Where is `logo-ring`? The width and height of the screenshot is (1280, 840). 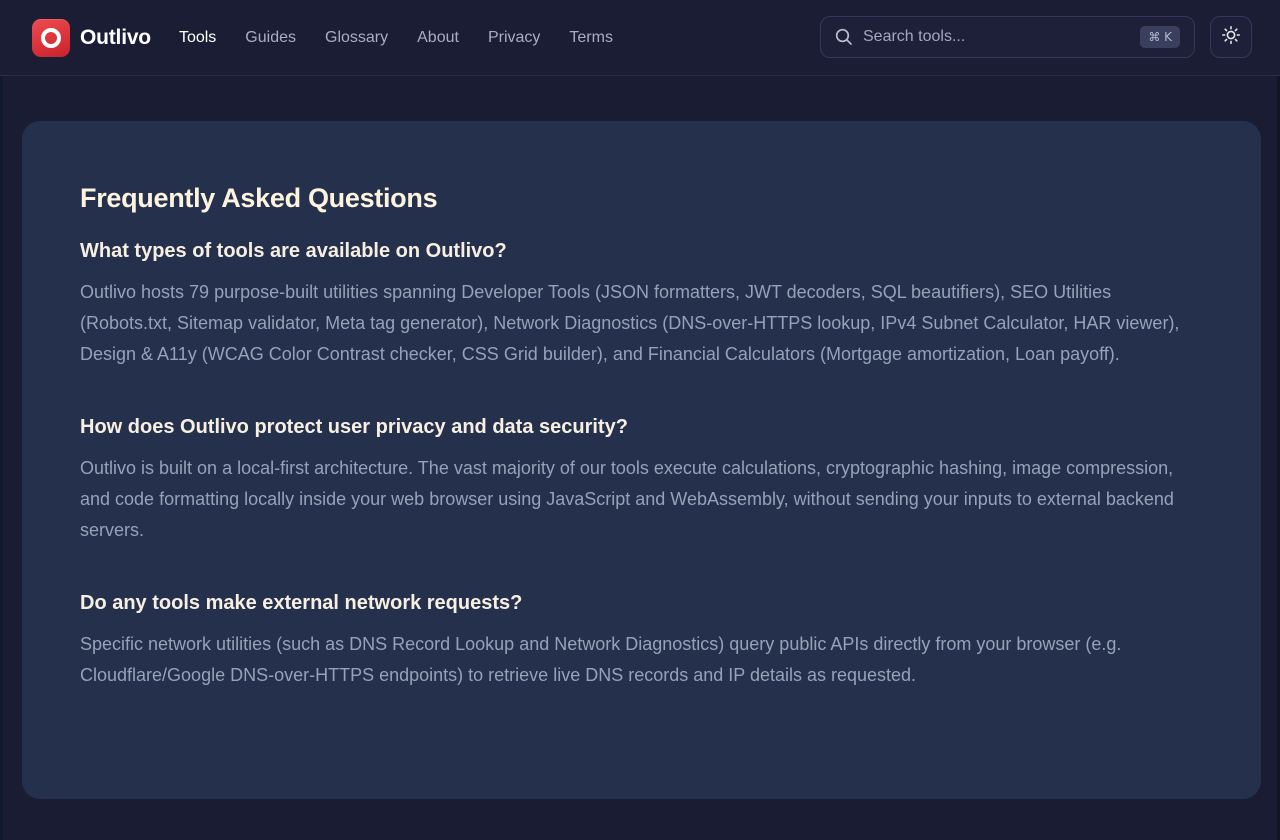 logo-ring is located at coordinates (51, 37).